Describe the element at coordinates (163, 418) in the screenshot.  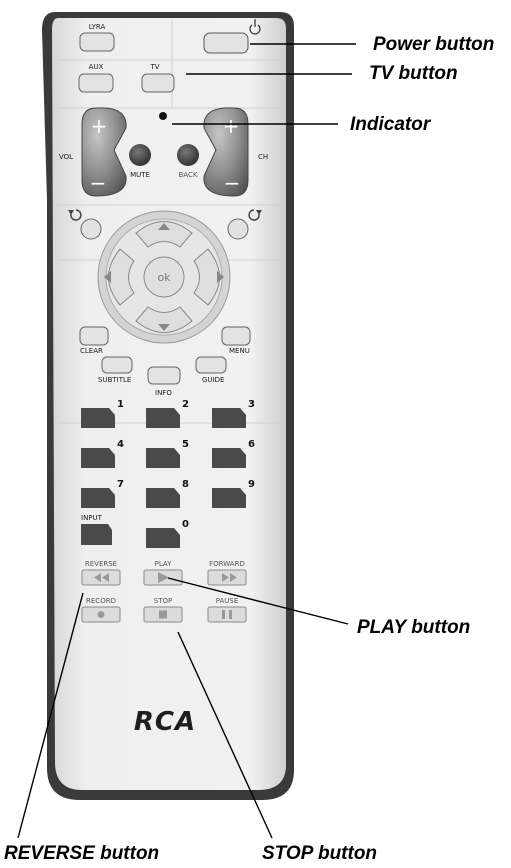
I see `digit-2-button` at that location.